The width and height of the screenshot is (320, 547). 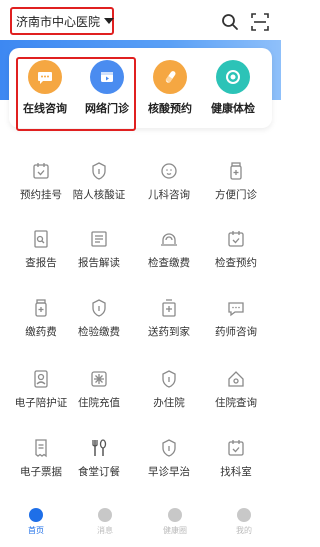 What do you see at coordinates (169, 195) in the screenshot?
I see `grid-label: 儿科咨询` at bounding box center [169, 195].